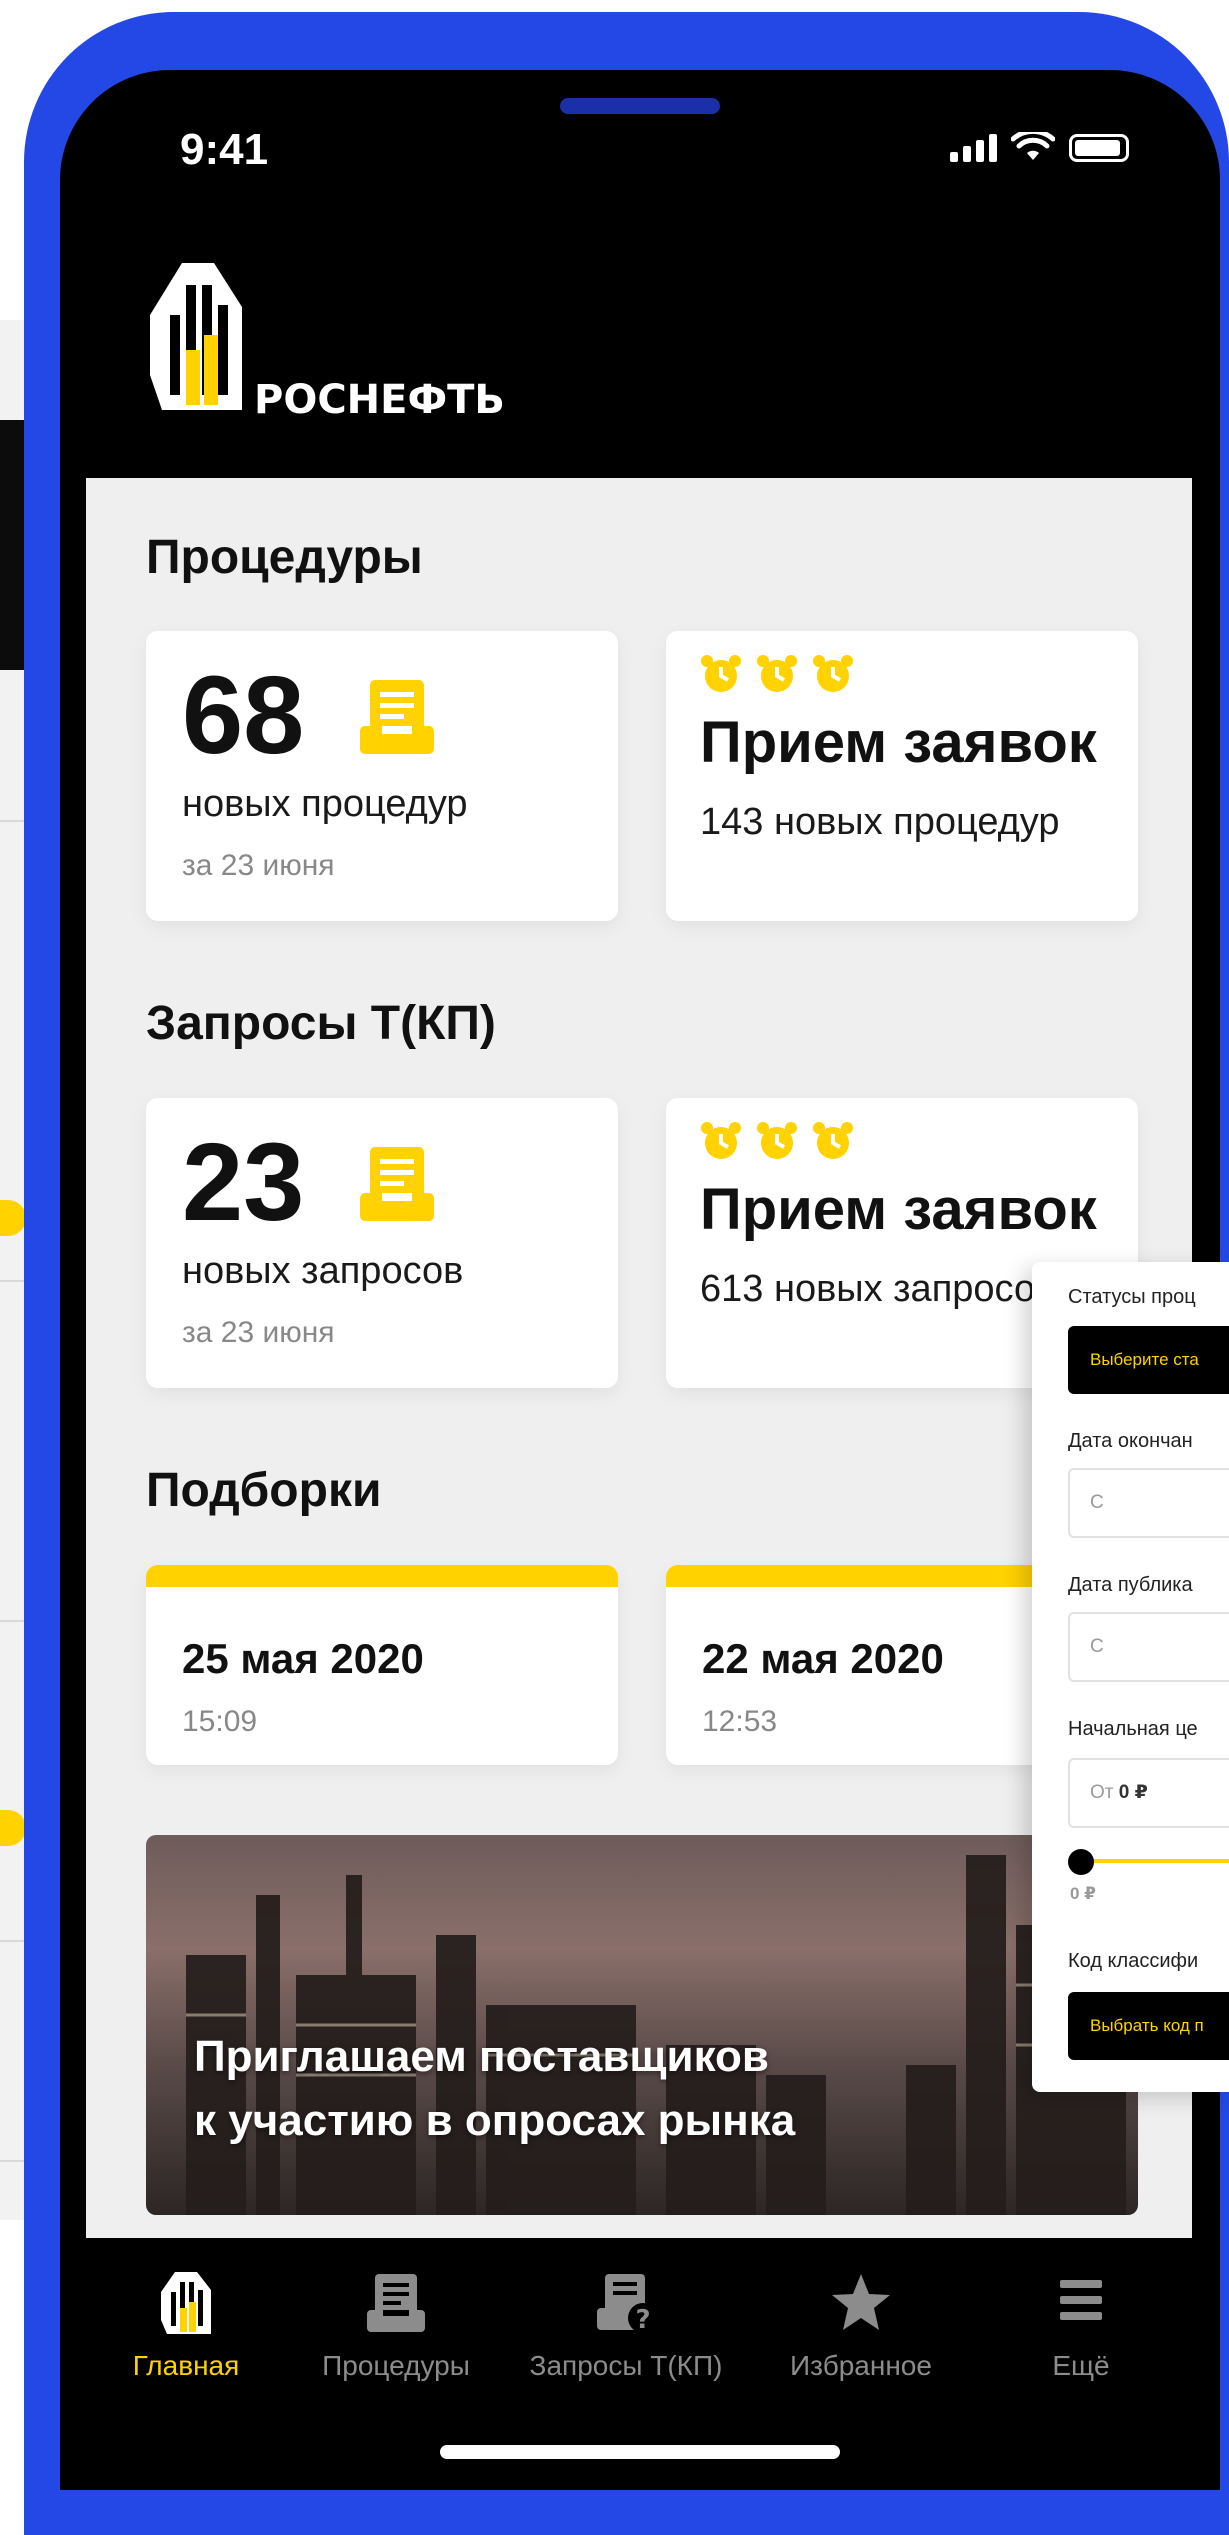 This screenshot has width=1229, height=2535. Describe the element at coordinates (323, 1271) in the screenshot. I see `new-requests-label: новых запросов` at that location.